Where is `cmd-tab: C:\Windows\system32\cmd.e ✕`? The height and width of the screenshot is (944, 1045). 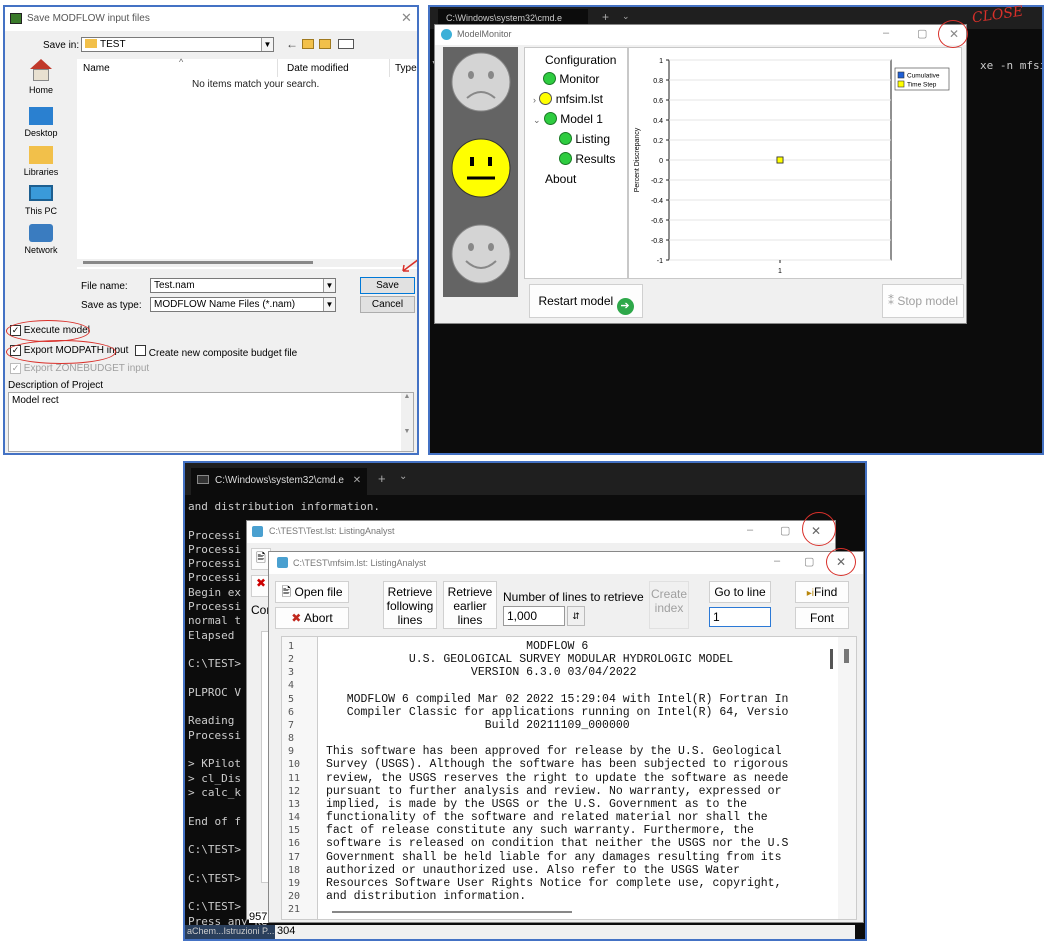
cmd-tab: C:\Windows\system32\cmd.e ✕ is located at coordinates (279, 481).